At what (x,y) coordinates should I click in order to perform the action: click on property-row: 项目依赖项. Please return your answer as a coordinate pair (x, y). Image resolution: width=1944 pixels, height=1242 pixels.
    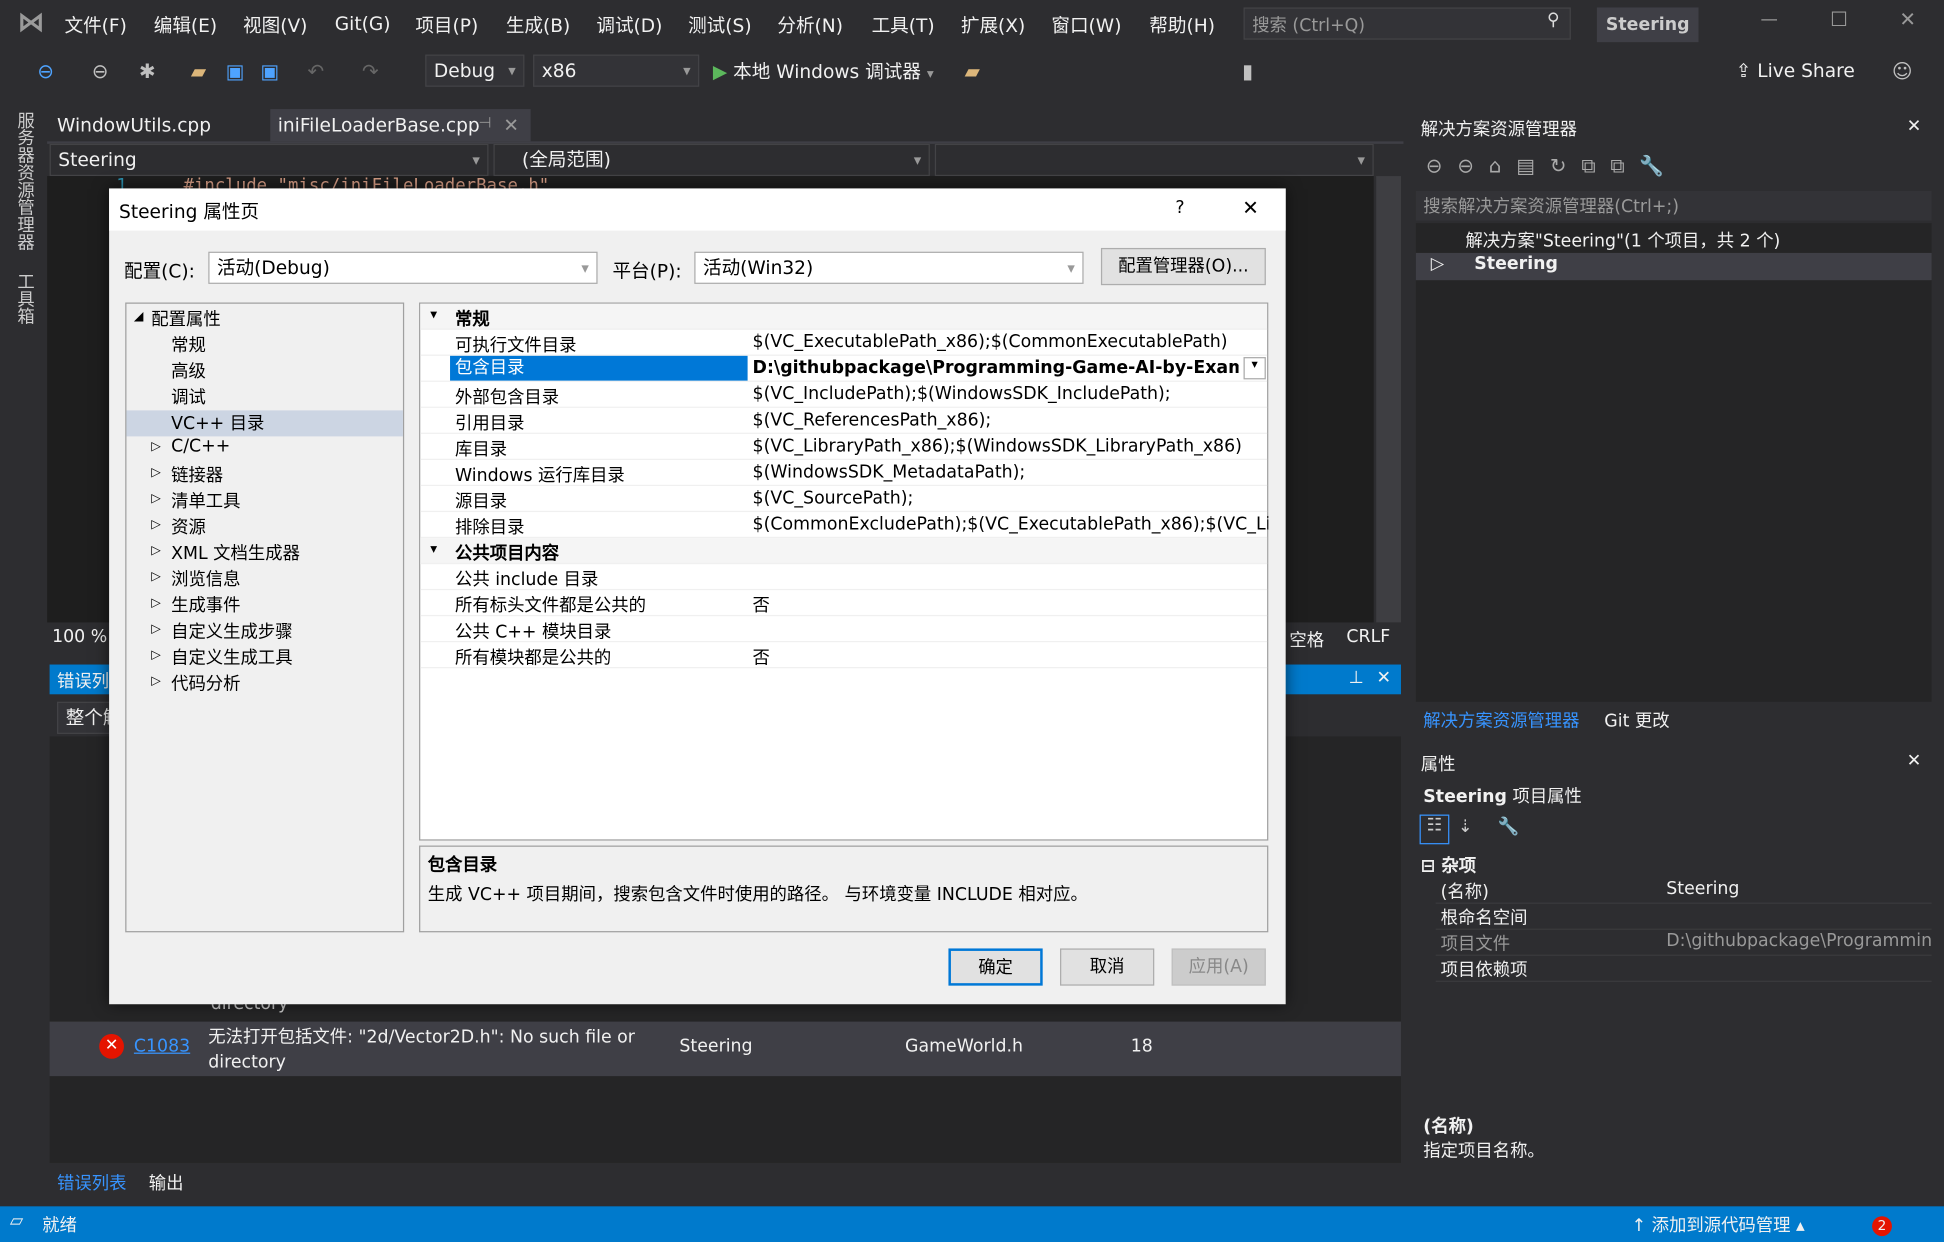
    Looking at the image, I should click on (1683, 969).